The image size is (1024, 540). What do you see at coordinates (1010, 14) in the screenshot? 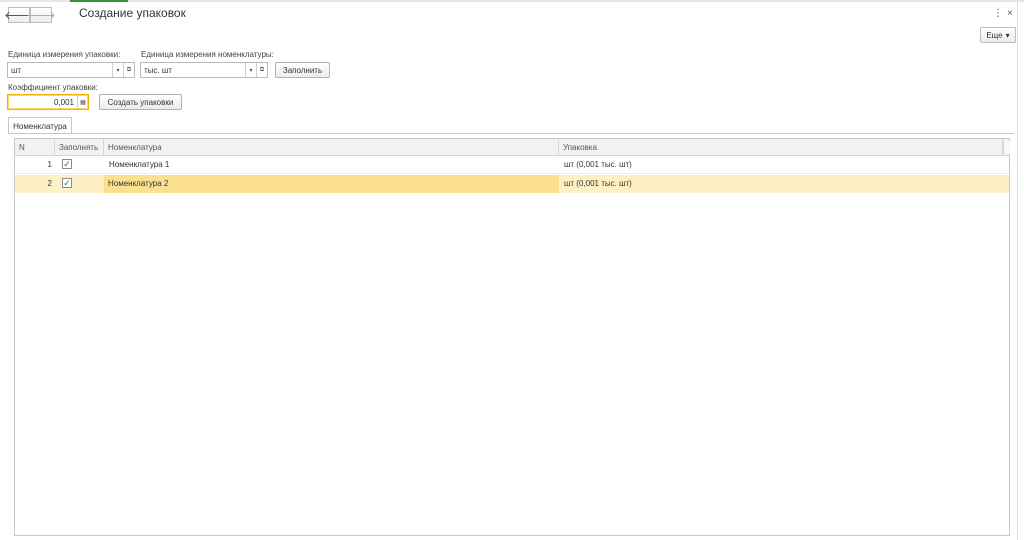
I see `close-icon: ×` at bounding box center [1010, 14].